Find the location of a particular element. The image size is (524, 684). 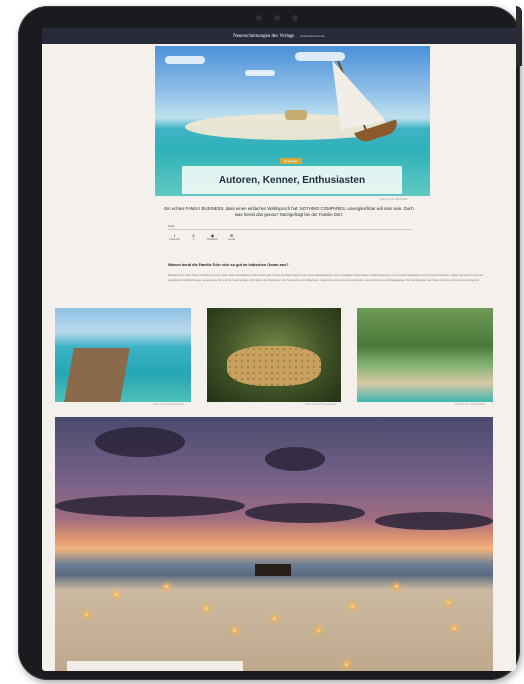

share-item-label: X is located at coordinates (193, 239).